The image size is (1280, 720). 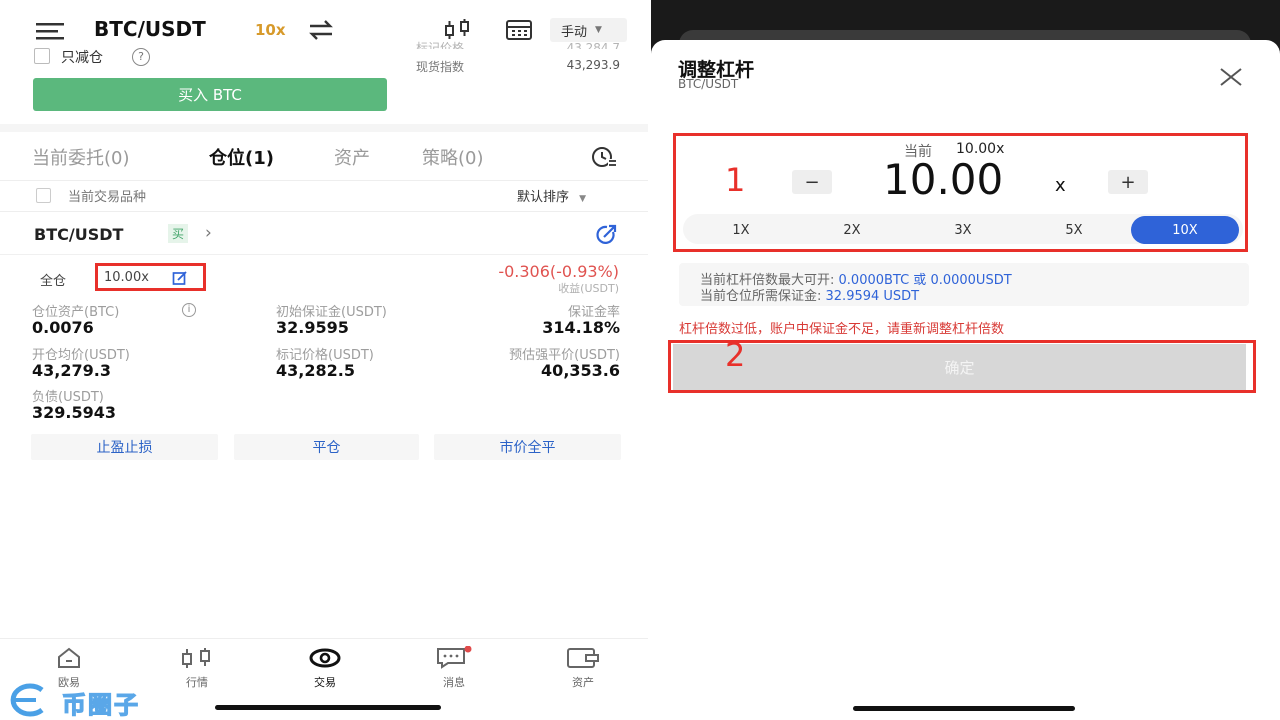 What do you see at coordinates (603, 157) in the screenshot?
I see `history-clock-icon` at bounding box center [603, 157].